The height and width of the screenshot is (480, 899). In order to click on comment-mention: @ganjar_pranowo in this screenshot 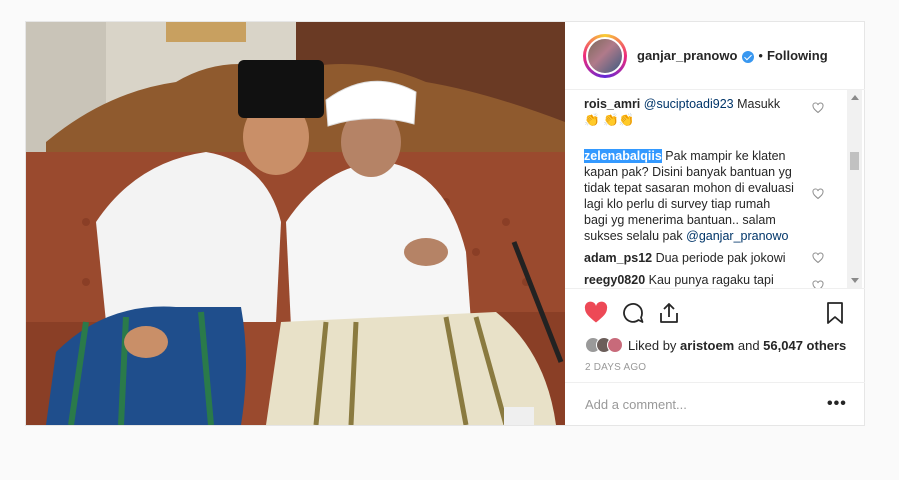, I will do `click(737, 236)`.